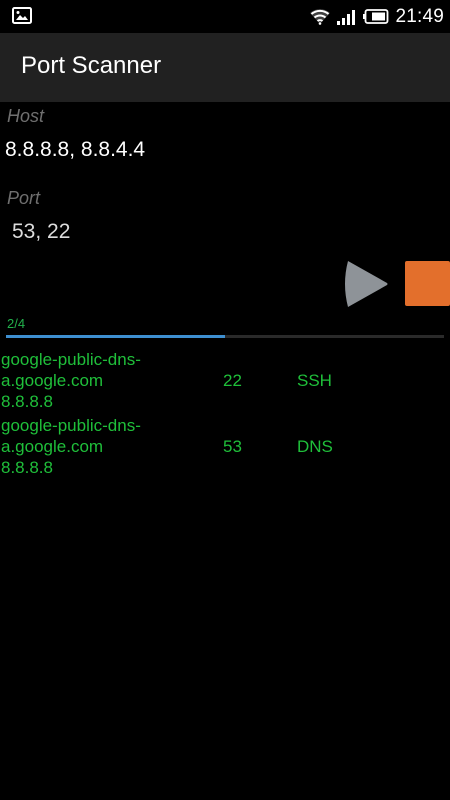 The height and width of the screenshot is (800, 450). I want to click on play-icon, so click(366, 284).